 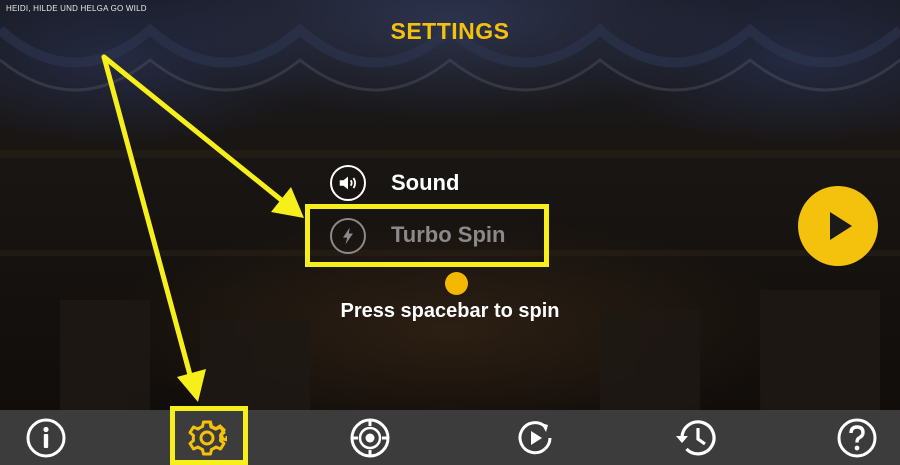 I want to click on arrowhead-settings-button, so click(x=191, y=385).